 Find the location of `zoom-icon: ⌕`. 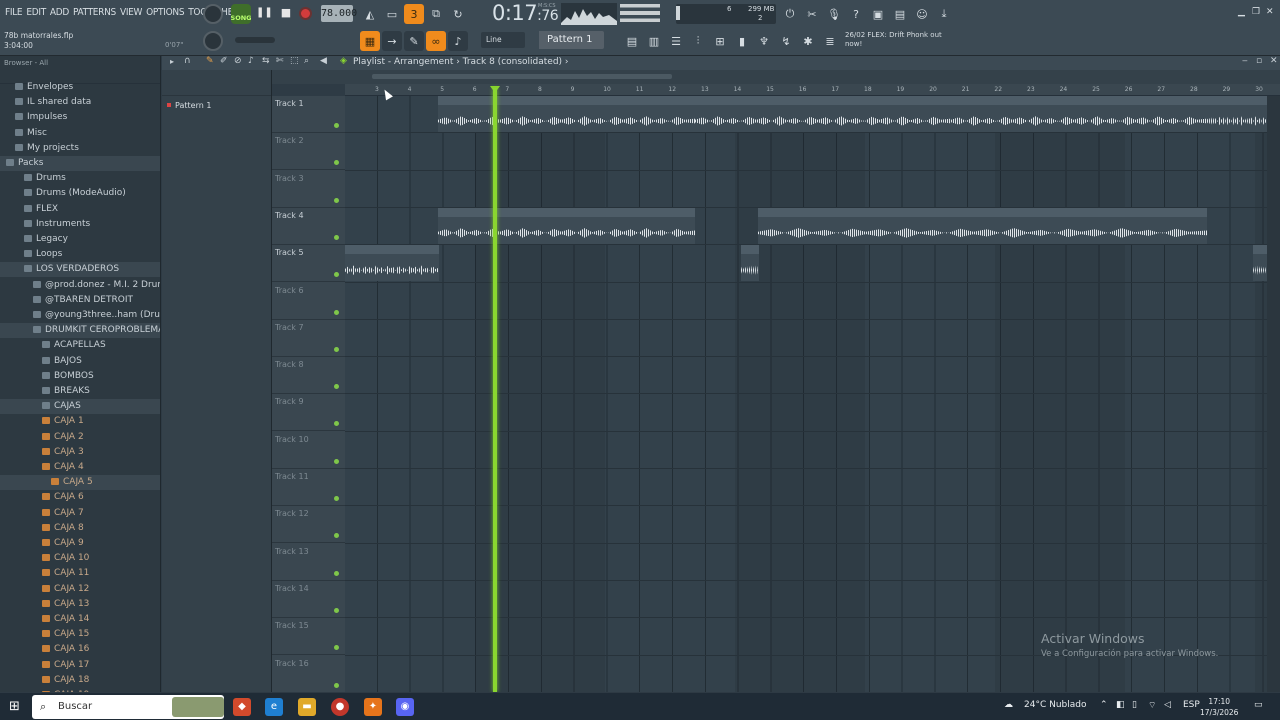

zoom-icon: ⌕ is located at coordinates (306, 61).